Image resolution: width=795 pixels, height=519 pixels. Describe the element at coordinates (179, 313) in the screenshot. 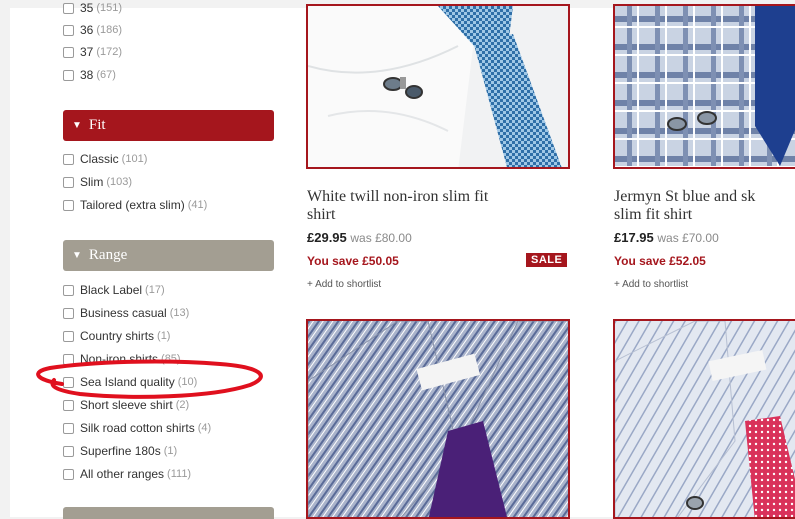

I see `filter-option-count: (13)` at that location.